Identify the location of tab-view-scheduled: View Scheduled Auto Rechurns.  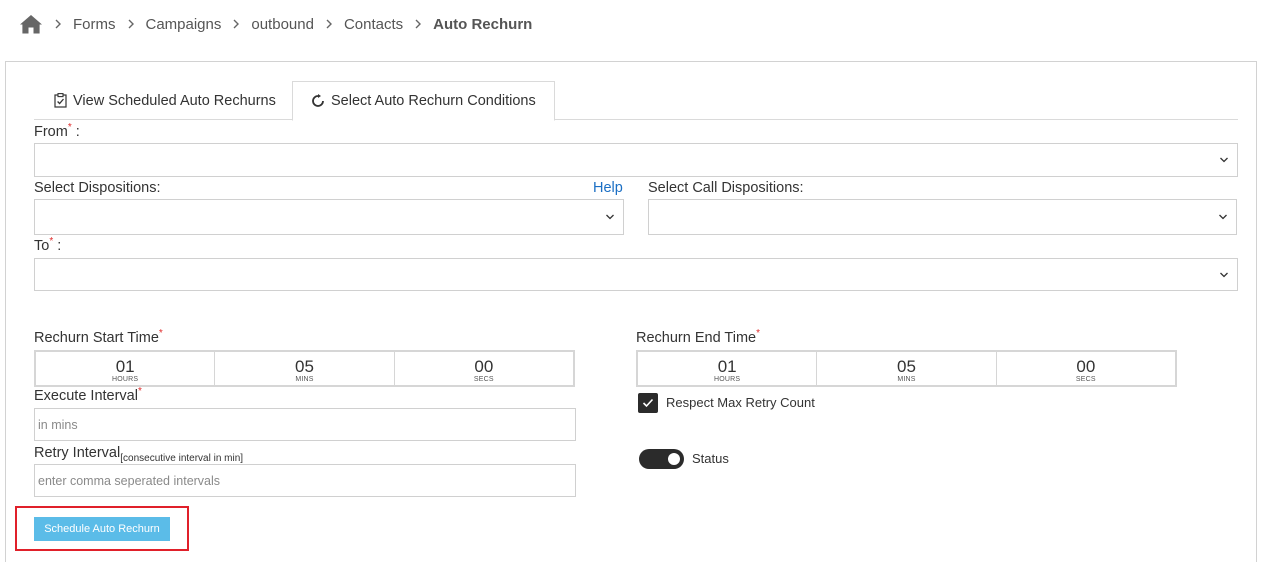
(165, 100).